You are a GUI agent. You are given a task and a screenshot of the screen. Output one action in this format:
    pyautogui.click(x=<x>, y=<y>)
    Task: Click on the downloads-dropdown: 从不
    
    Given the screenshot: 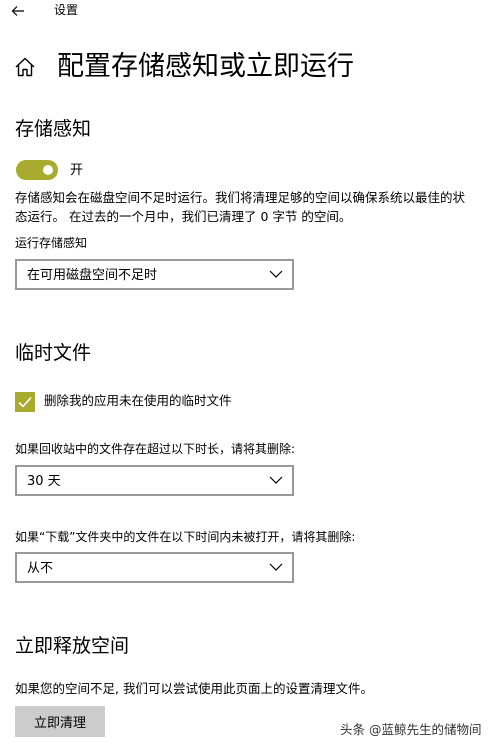 What is the action you would take?
    pyautogui.click(x=154, y=567)
    